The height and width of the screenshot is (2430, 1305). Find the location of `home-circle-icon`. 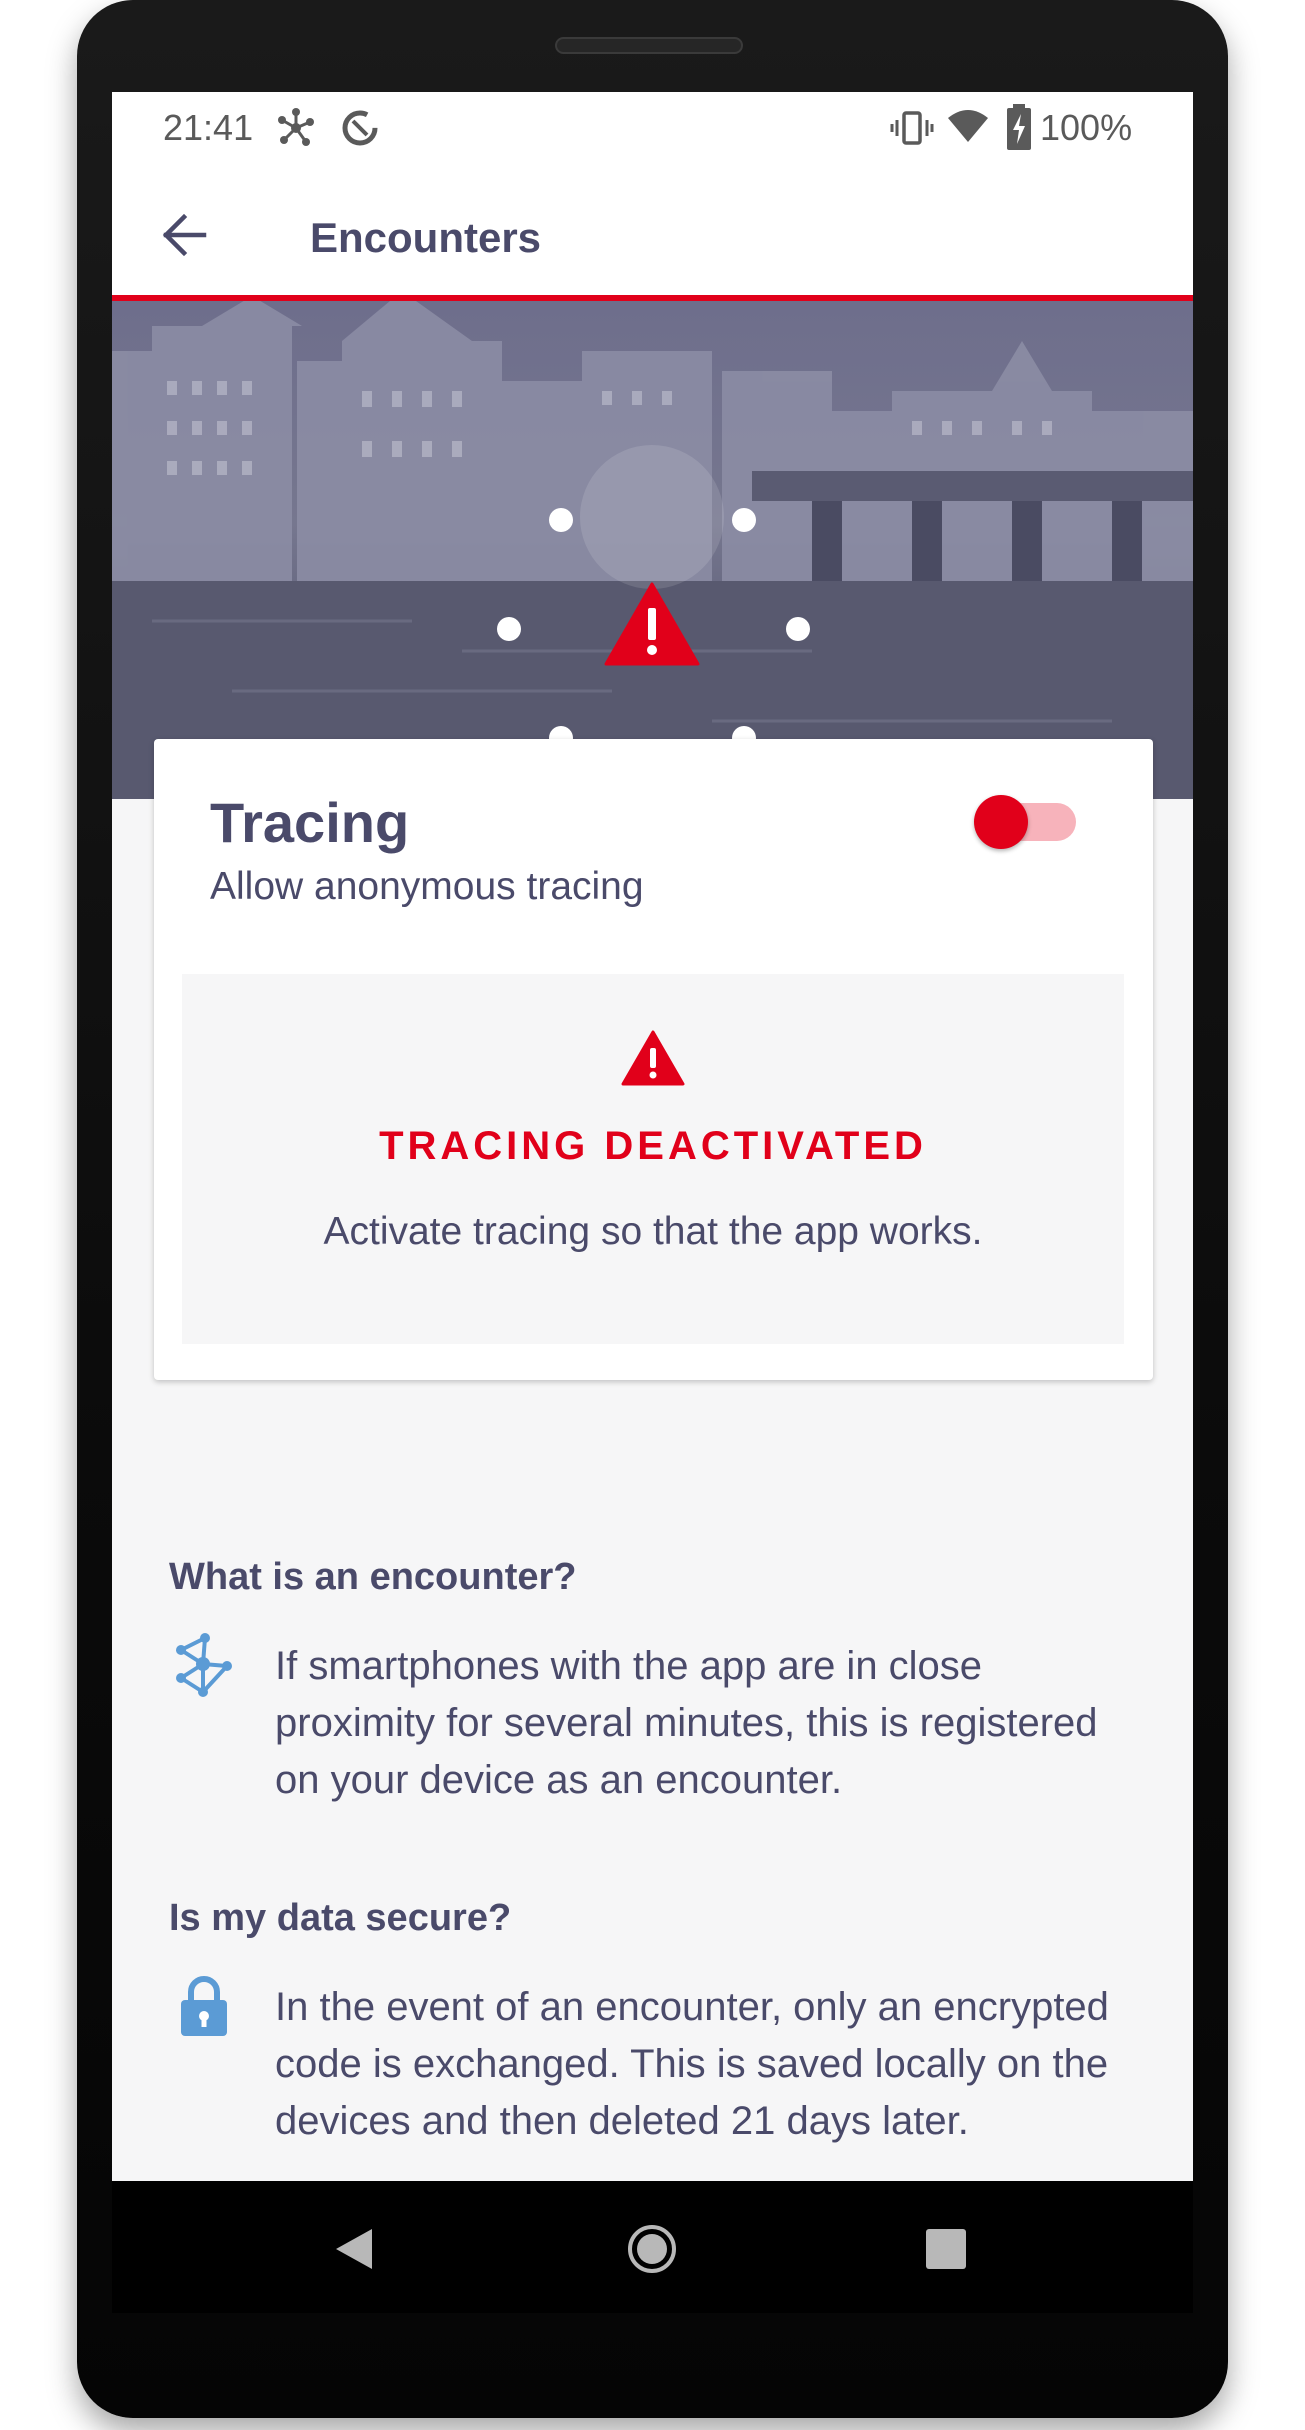

home-circle-icon is located at coordinates (652, 2251).